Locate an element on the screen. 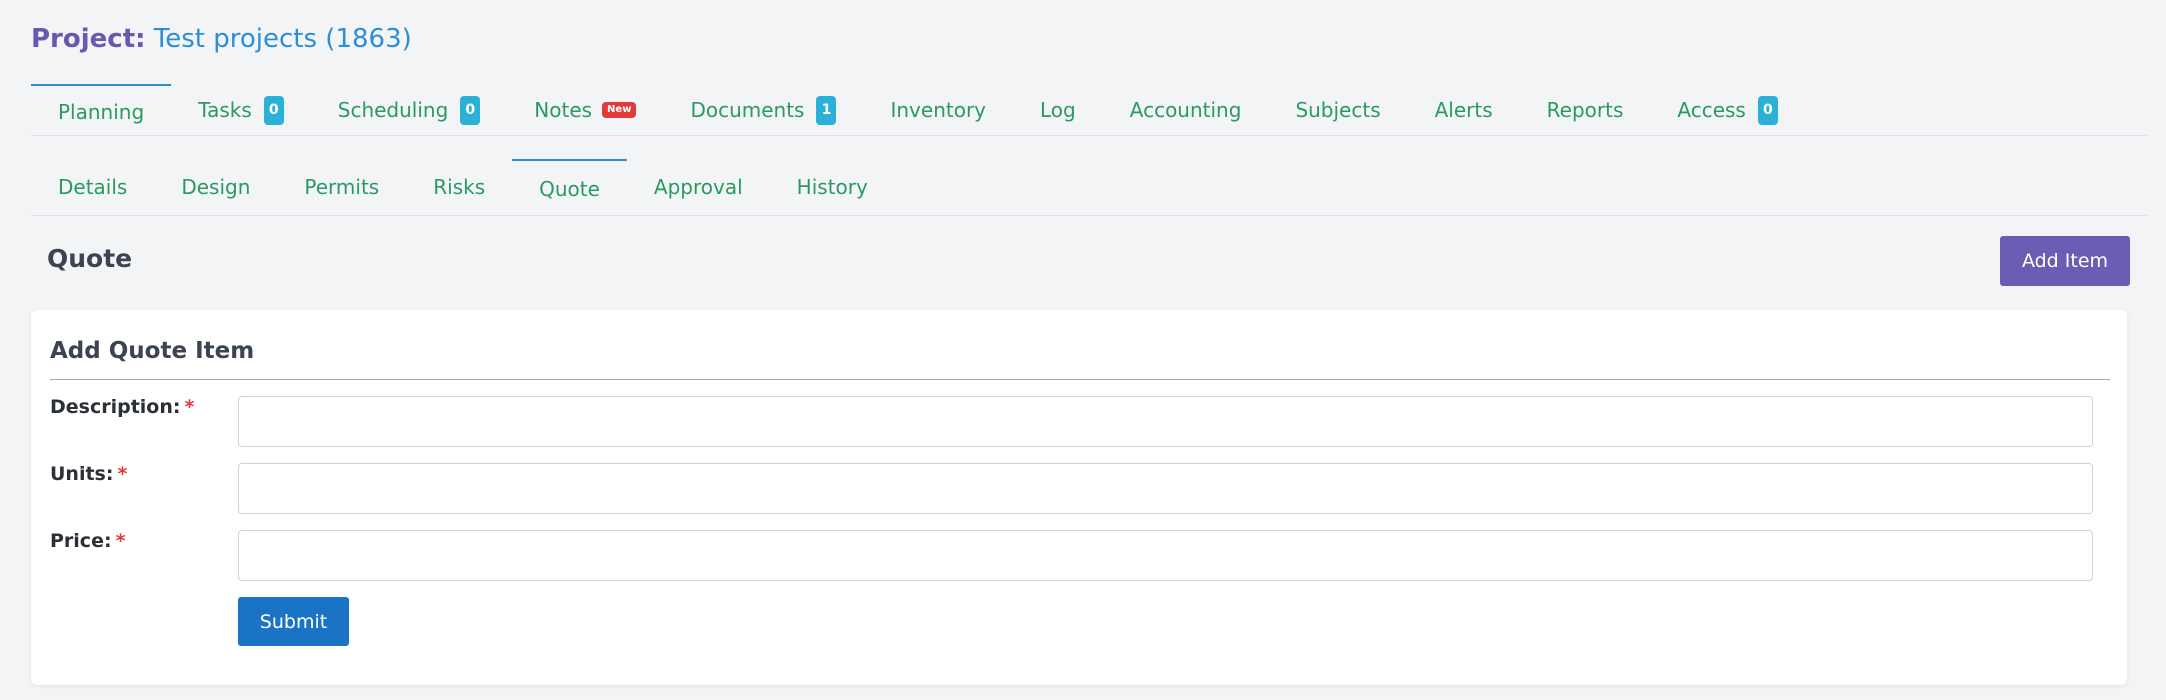 Image resolution: width=2166 pixels, height=700 pixels. field-label-text: Description: is located at coordinates (115, 407).